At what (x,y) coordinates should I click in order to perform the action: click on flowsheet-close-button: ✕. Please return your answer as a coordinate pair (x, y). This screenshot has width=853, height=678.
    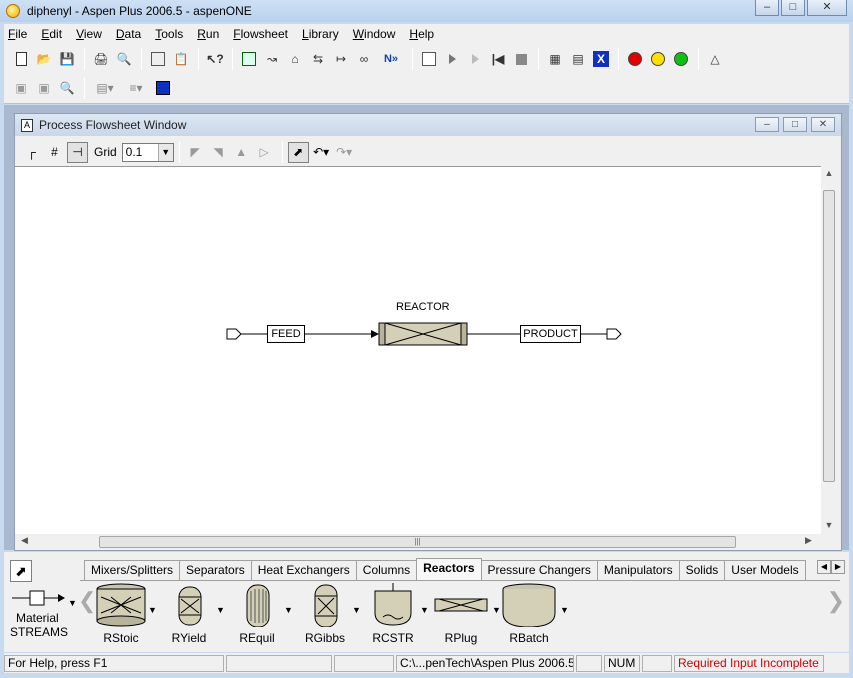
    Looking at the image, I should click on (823, 124).